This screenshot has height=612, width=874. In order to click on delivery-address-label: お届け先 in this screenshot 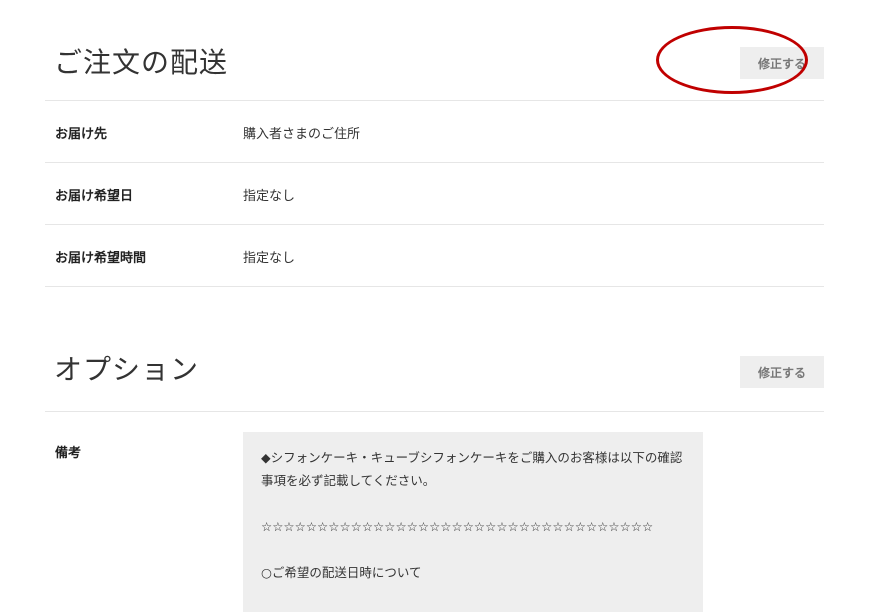, I will do `click(81, 134)`.